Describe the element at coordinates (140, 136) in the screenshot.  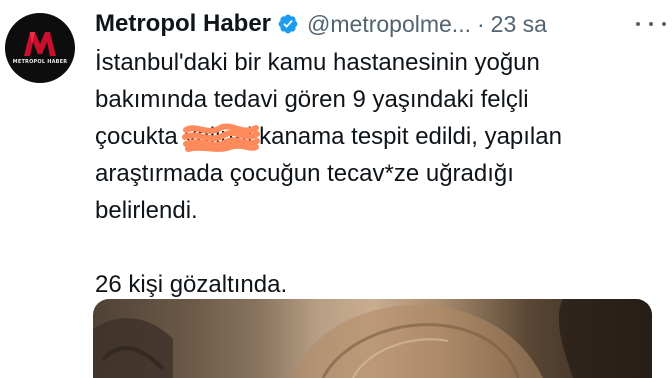
I see `tweet-text-segment: çocukta` at that location.